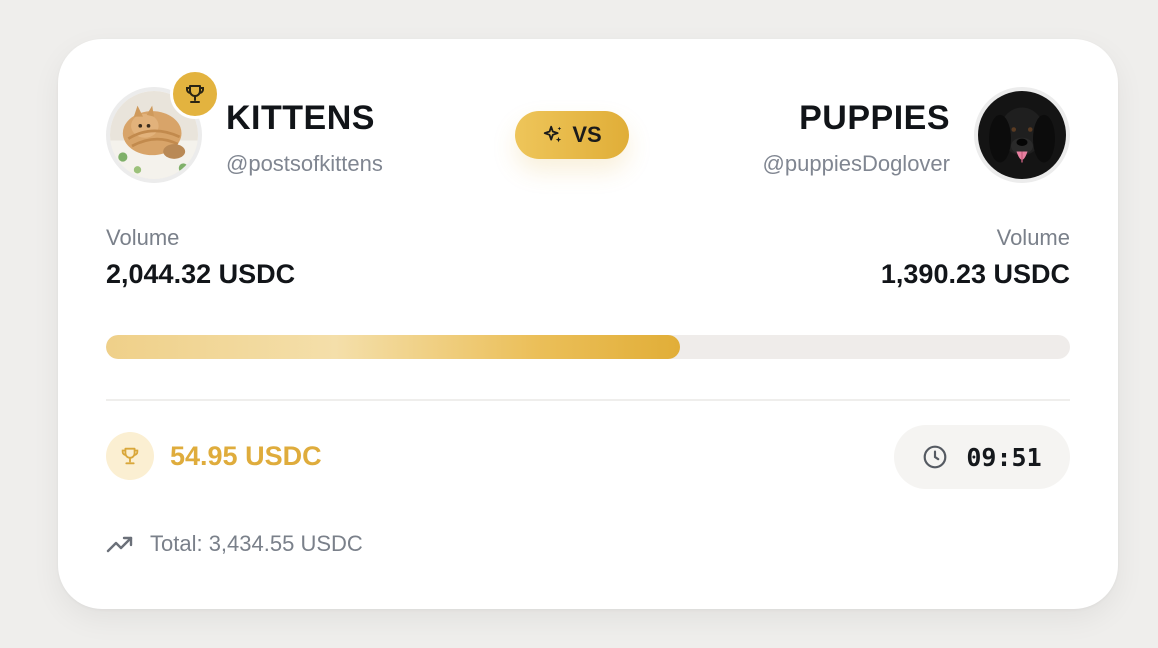 This screenshot has width=1158, height=648. Describe the element at coordinates (393, 347) in the screenshot. I see `volume-share-fill` at that location.